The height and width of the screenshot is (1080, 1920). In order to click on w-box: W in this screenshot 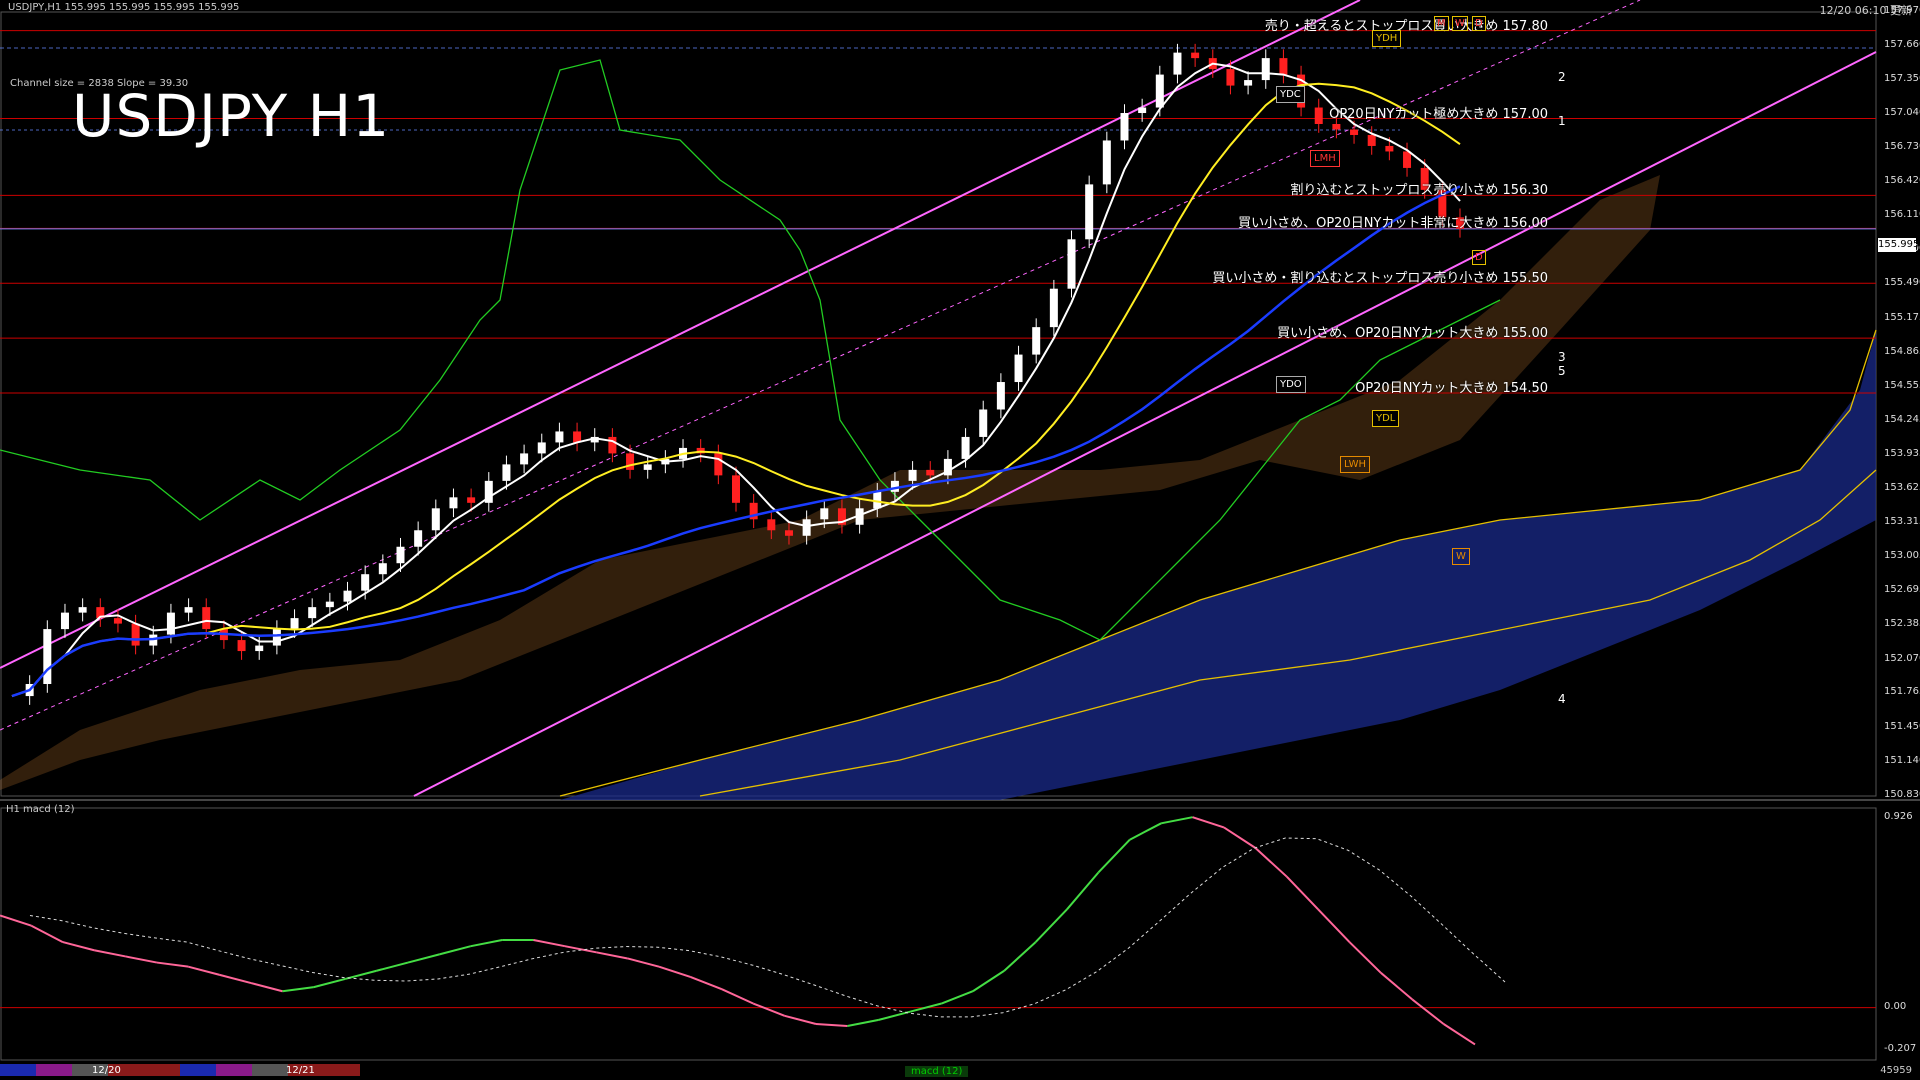, I will do `click(1461, 556)`.